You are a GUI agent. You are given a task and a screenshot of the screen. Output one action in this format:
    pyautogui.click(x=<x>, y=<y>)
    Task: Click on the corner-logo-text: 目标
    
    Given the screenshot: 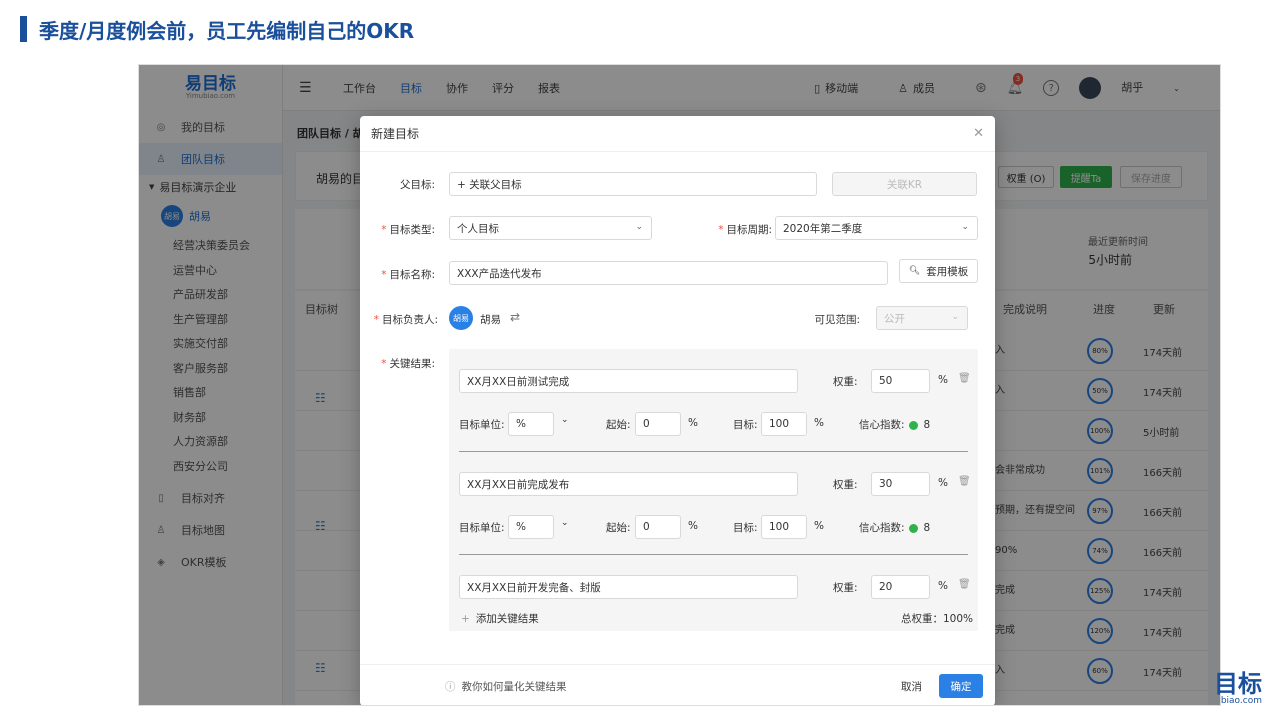 What is the action you would take?
    pyautogui.click(x=1238, y=684)
    